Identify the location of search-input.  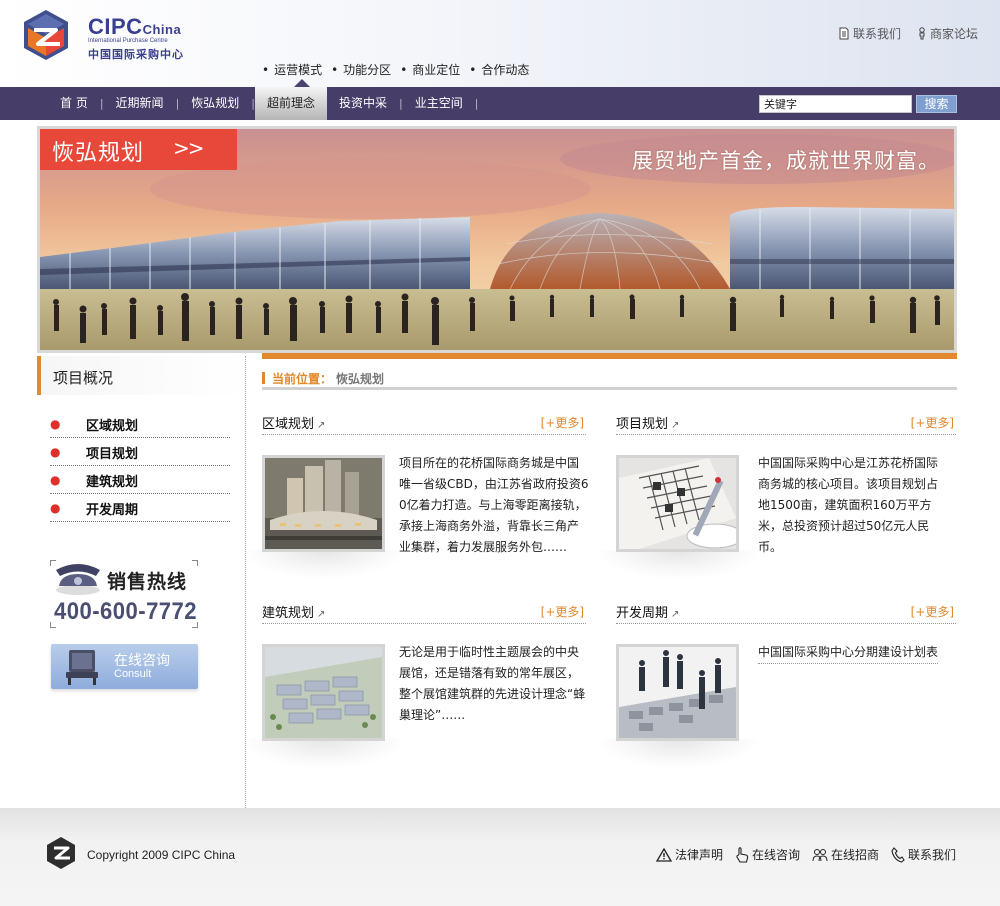
(835, 104).